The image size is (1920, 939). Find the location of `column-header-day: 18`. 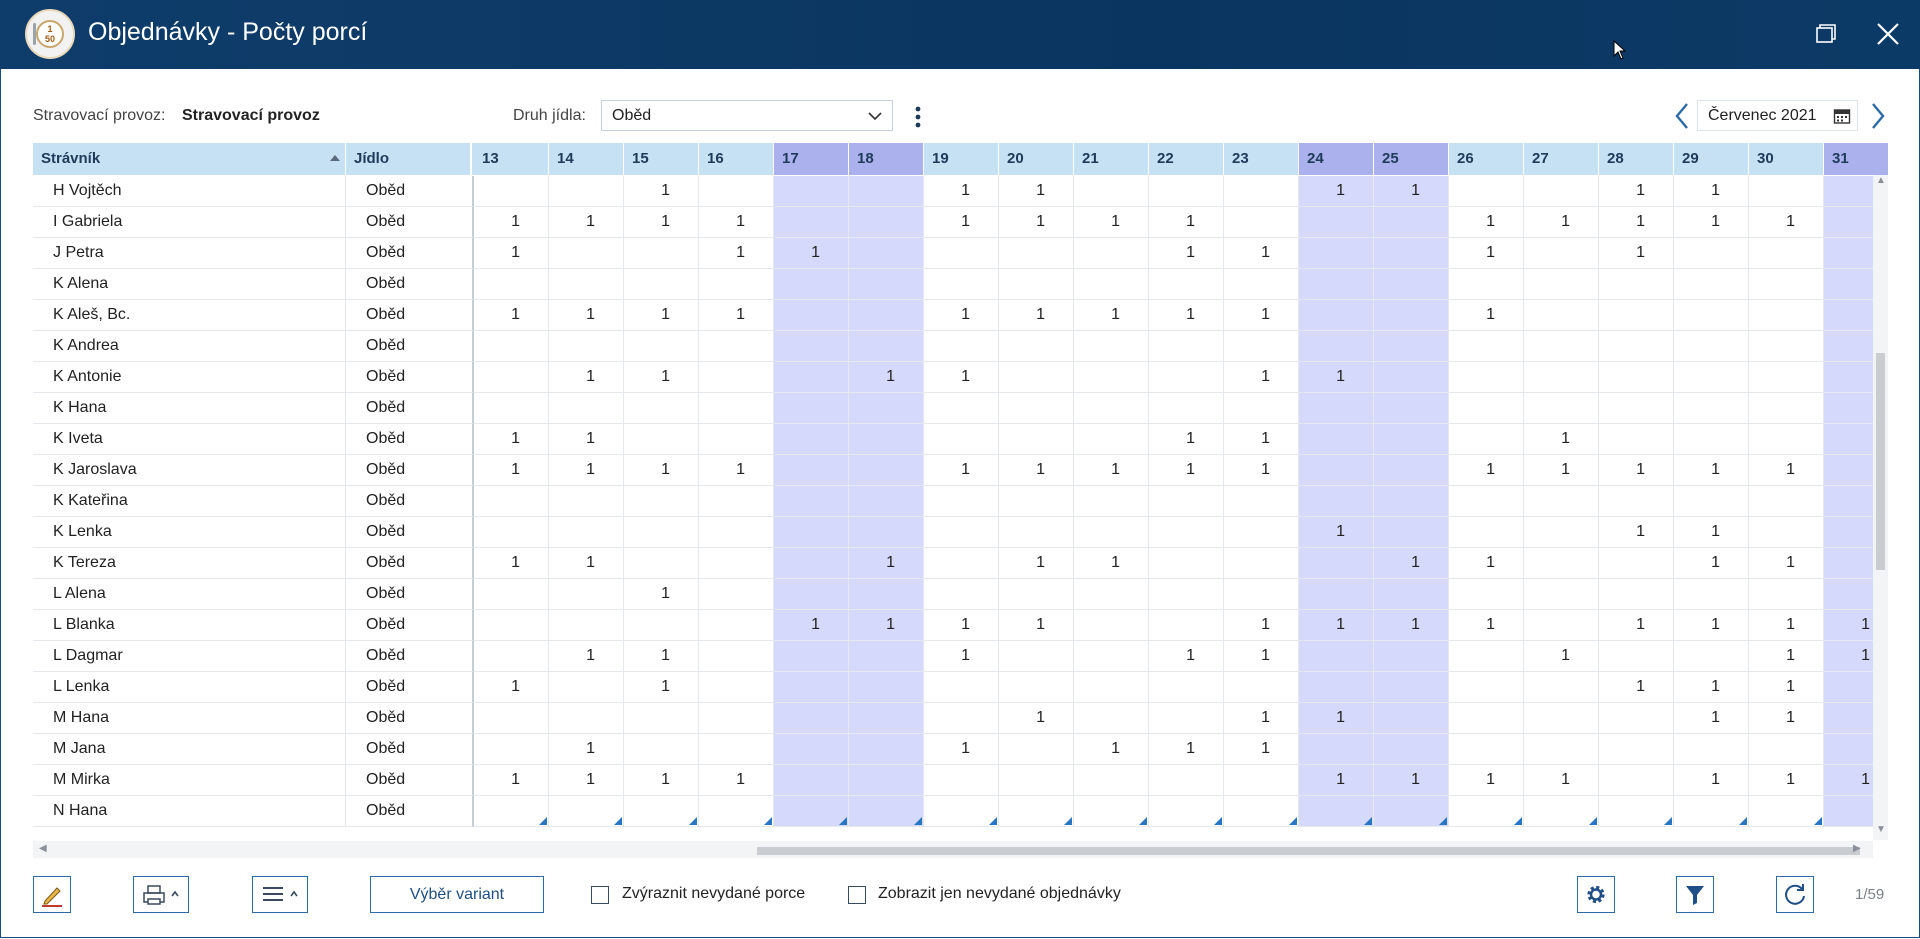

column-header-day: 18 is located at coordinates (886, 159).